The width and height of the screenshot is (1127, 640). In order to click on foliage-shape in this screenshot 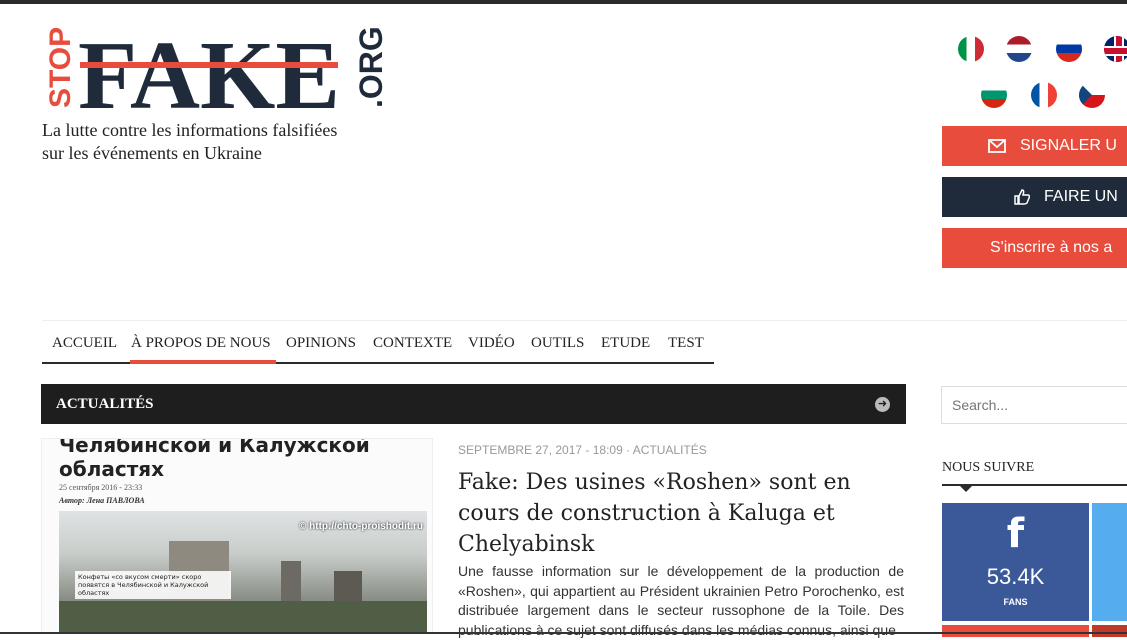, I will do `click(243, 617)`.